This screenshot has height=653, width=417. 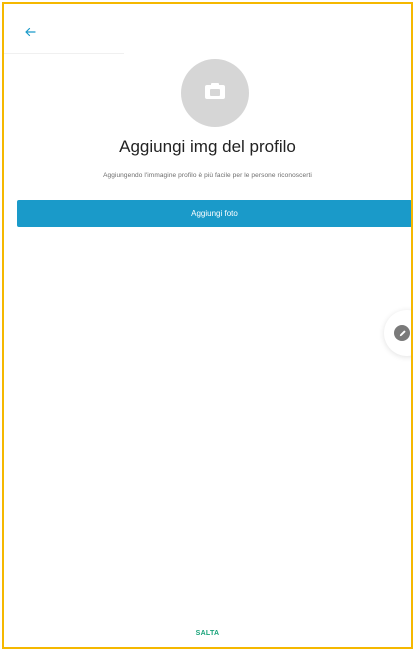 What do you see at coordinates (207, 633) in the screenshot?
I see `skip-button: SALTA` at bounding box center [207, 633].